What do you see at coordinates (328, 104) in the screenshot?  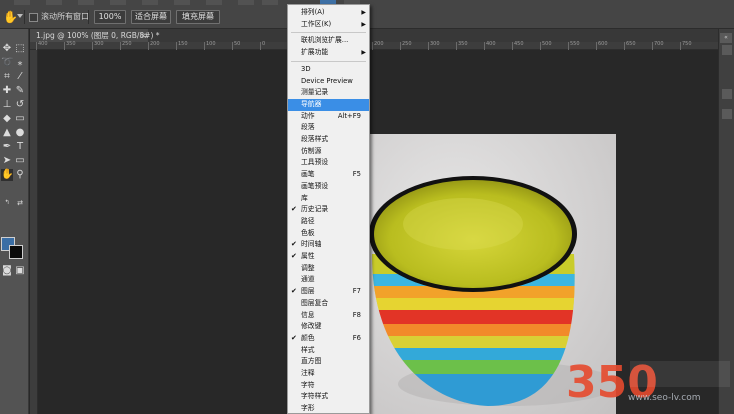 I see `menu-item: 导航器` at bounding box center [328, 104].